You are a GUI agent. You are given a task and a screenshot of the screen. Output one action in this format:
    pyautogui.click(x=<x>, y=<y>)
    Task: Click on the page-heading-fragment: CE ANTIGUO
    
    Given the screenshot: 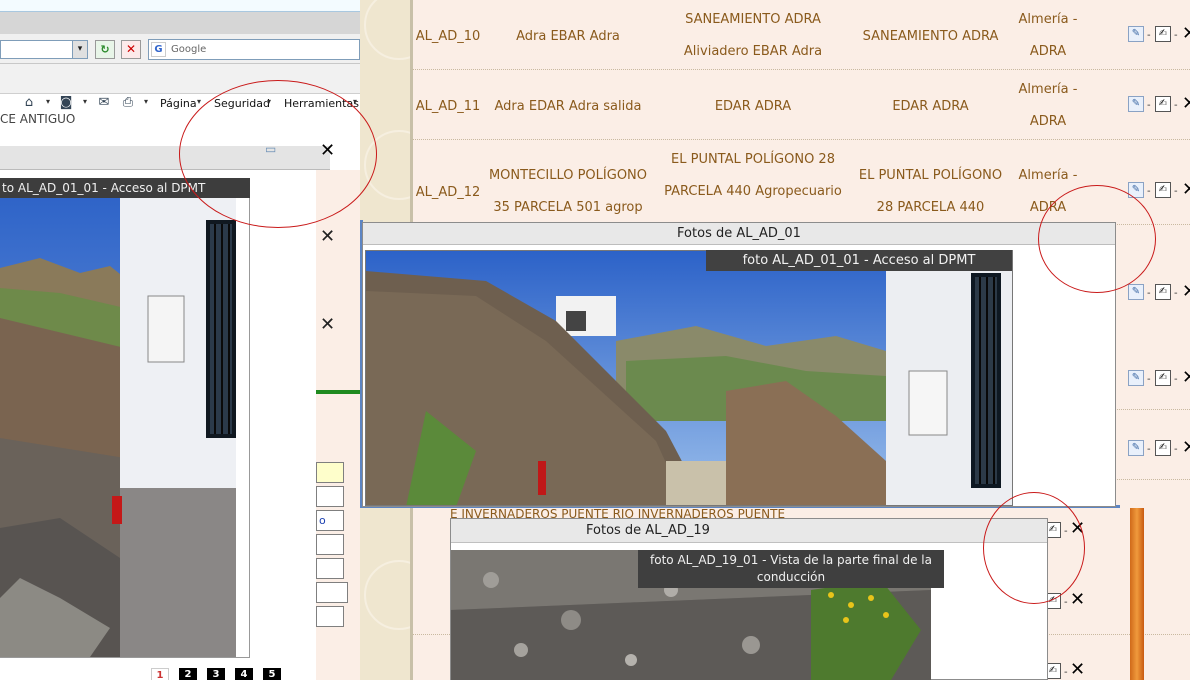 What is the action you would take?
    pyautogui.click(x=38, y=119)
    